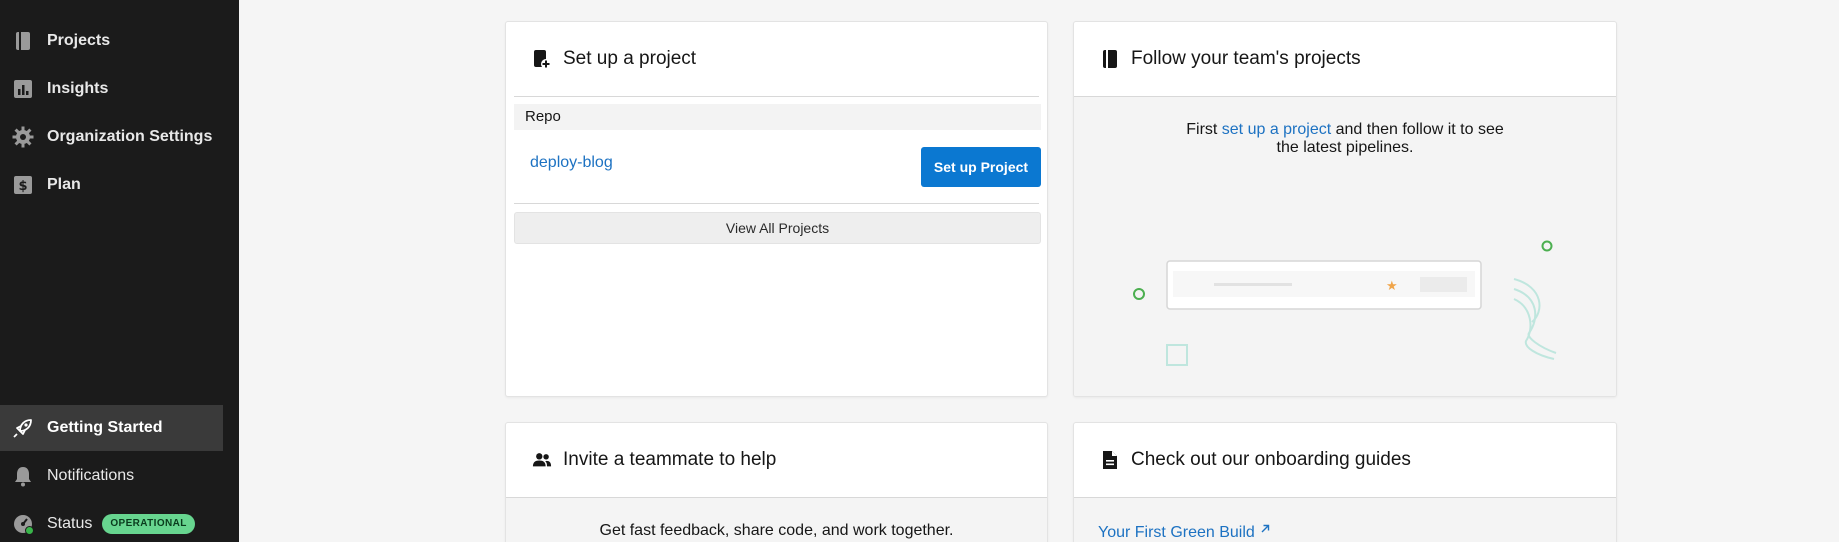 This screenshot has width=1839, height=542. What do you see at coordinates (981, 167) in the screenshot?
I see `set-up-project-button: Set up Project` at bounding box center [981, 167].